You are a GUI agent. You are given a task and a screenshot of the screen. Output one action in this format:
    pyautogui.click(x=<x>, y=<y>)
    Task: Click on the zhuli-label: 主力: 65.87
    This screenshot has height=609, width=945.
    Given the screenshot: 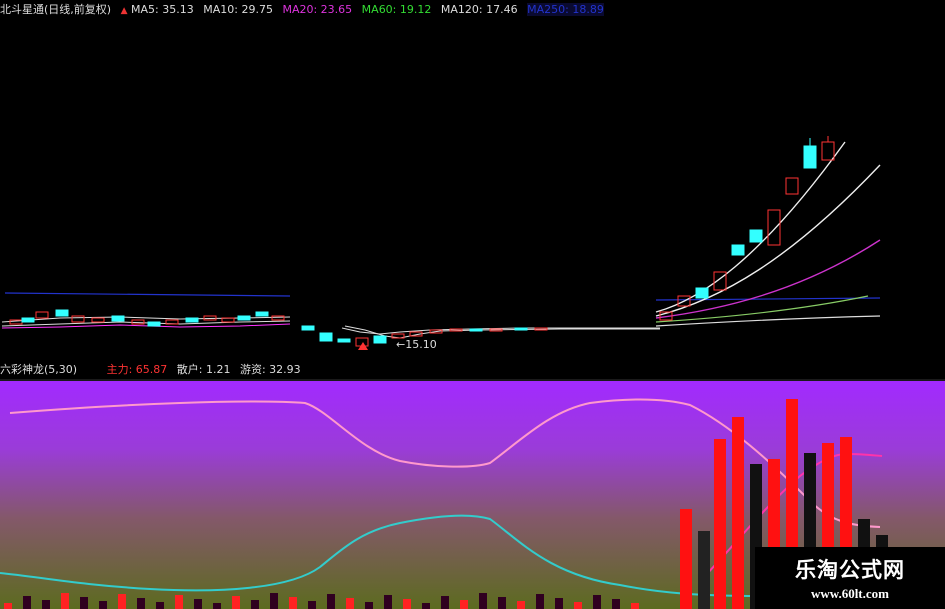 What is the action you would take?
    pyautogui.click(x=137, y=369)
    